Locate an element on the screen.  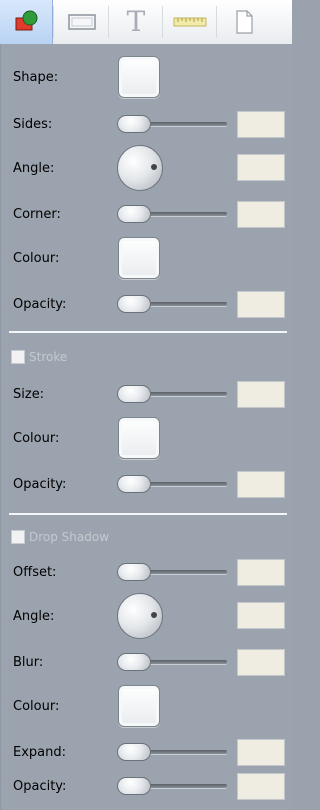
sides-slider is located at coordinates (172, 124).